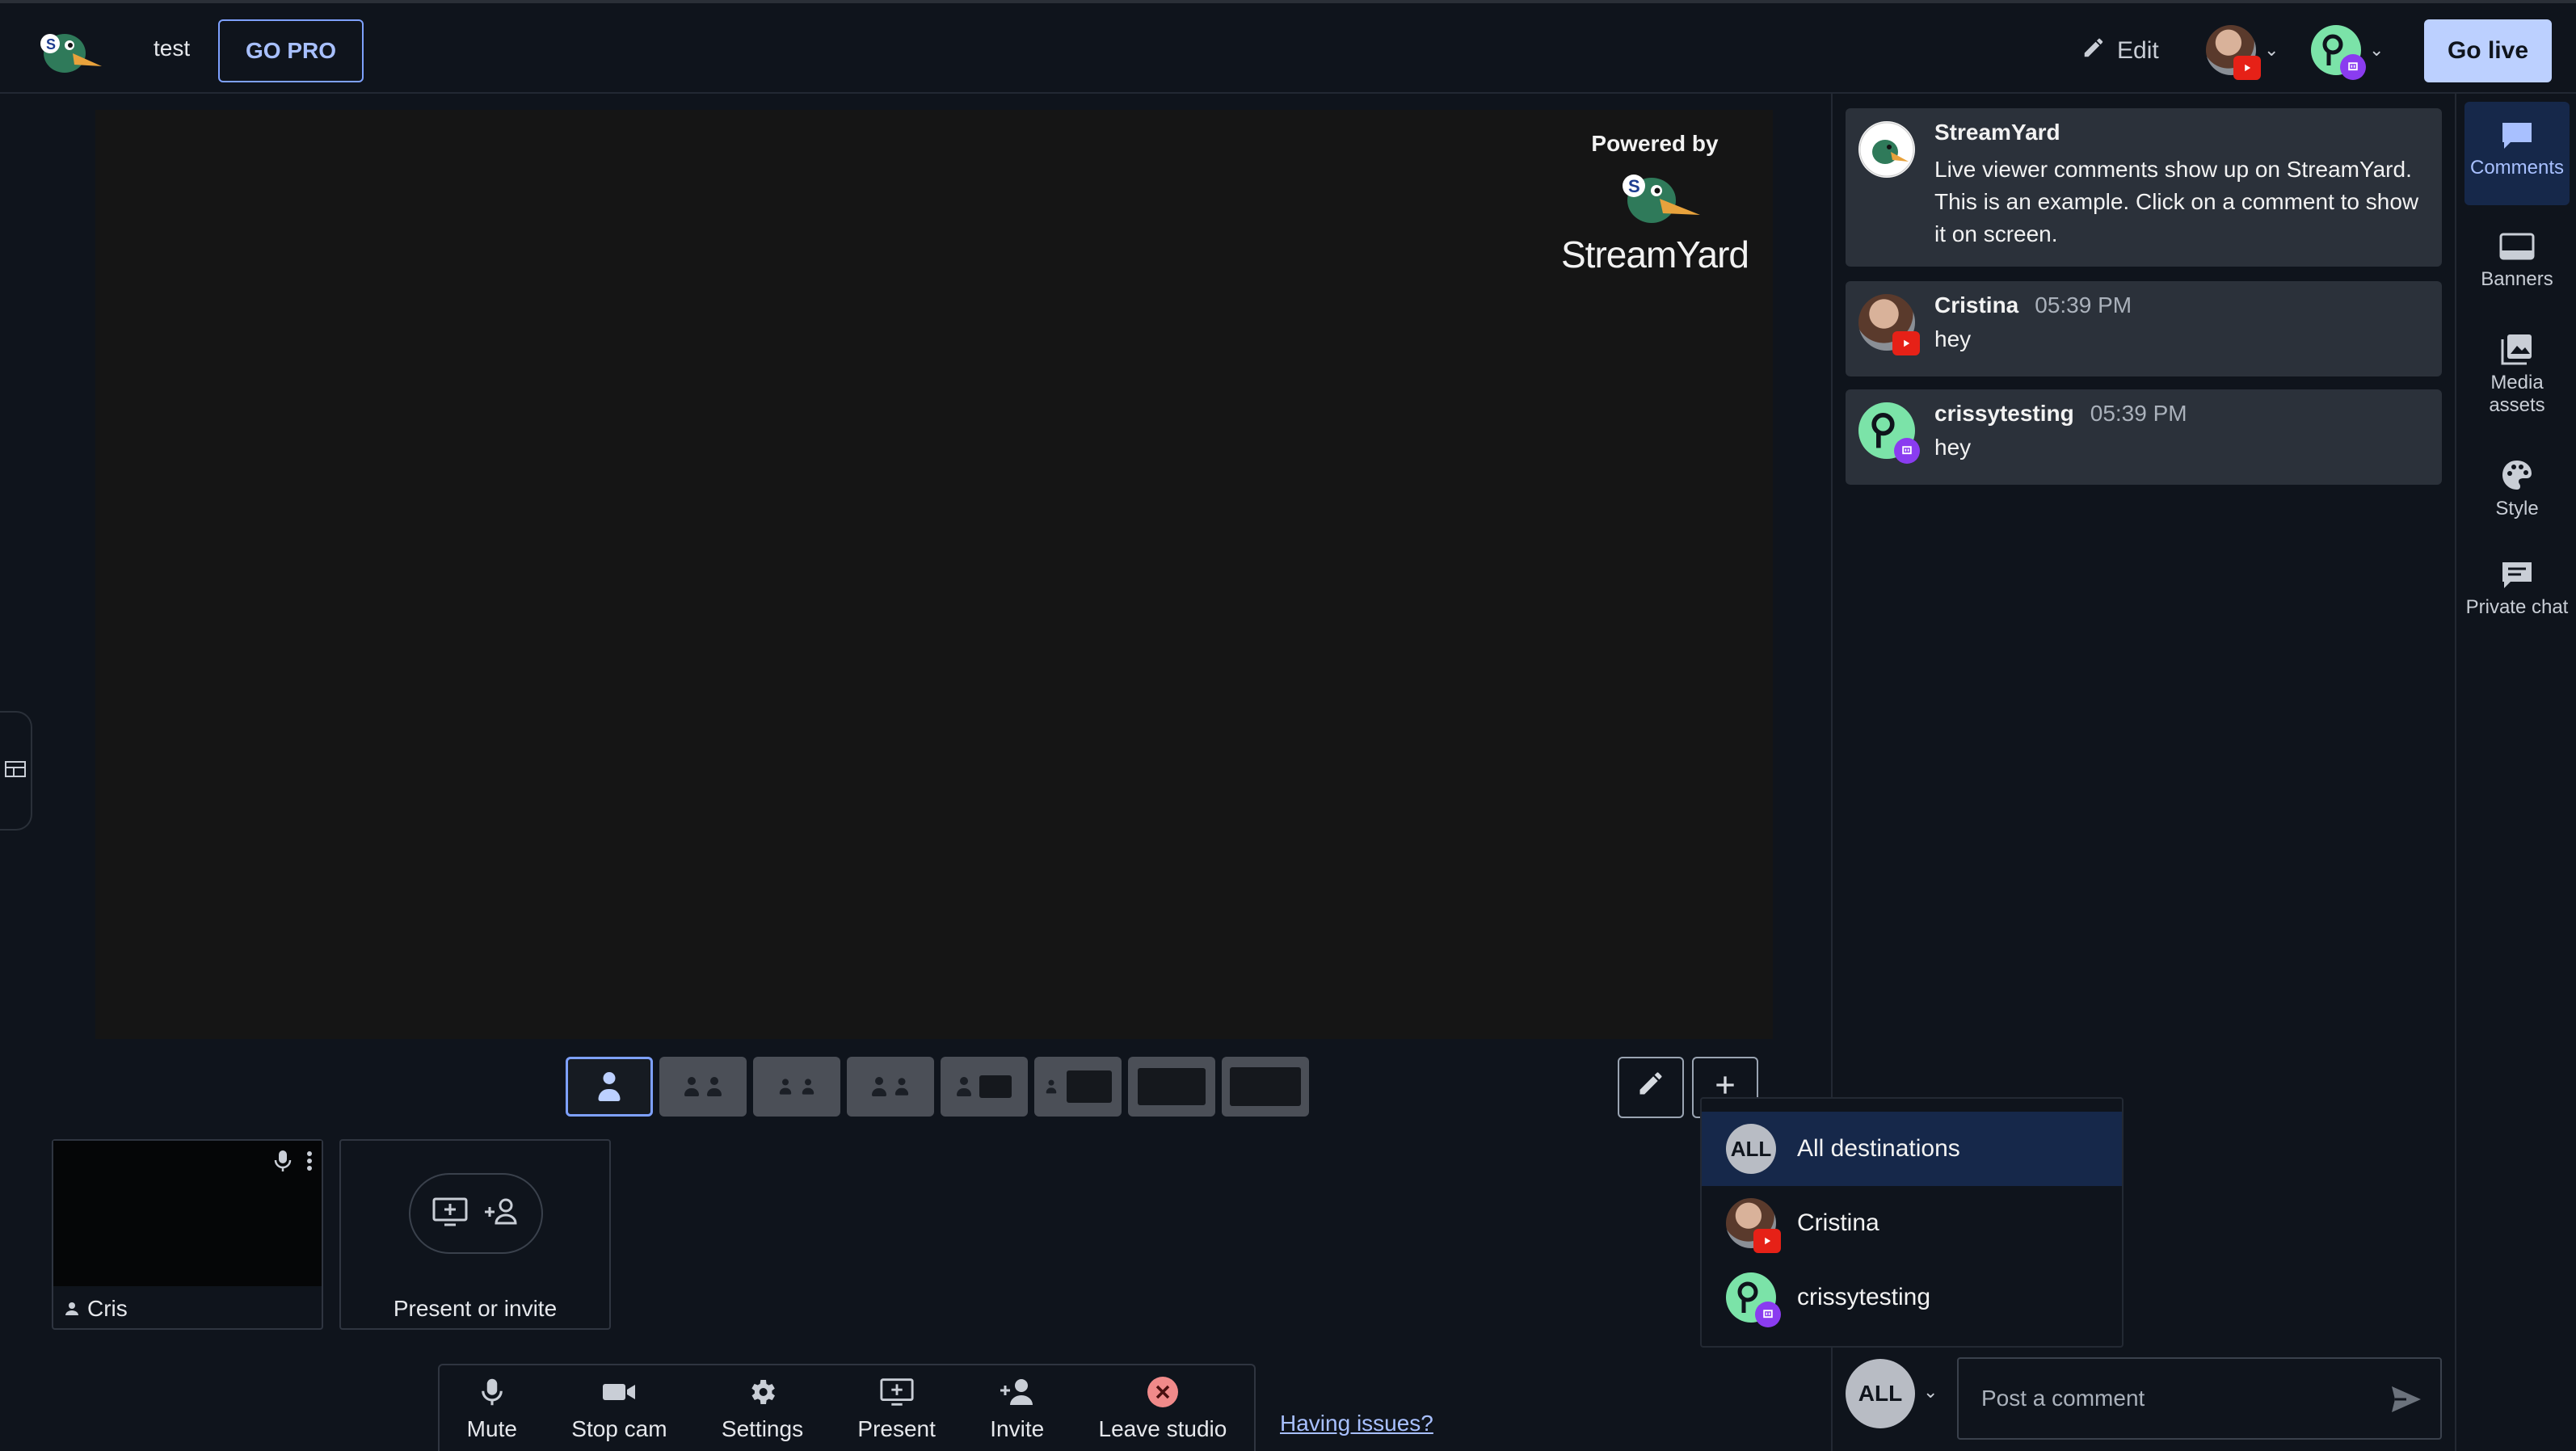 This screenshot has width=2576, height=1451. I want to click on comment-item: Cristina 05:39 PM hey, so click(2144, 328).